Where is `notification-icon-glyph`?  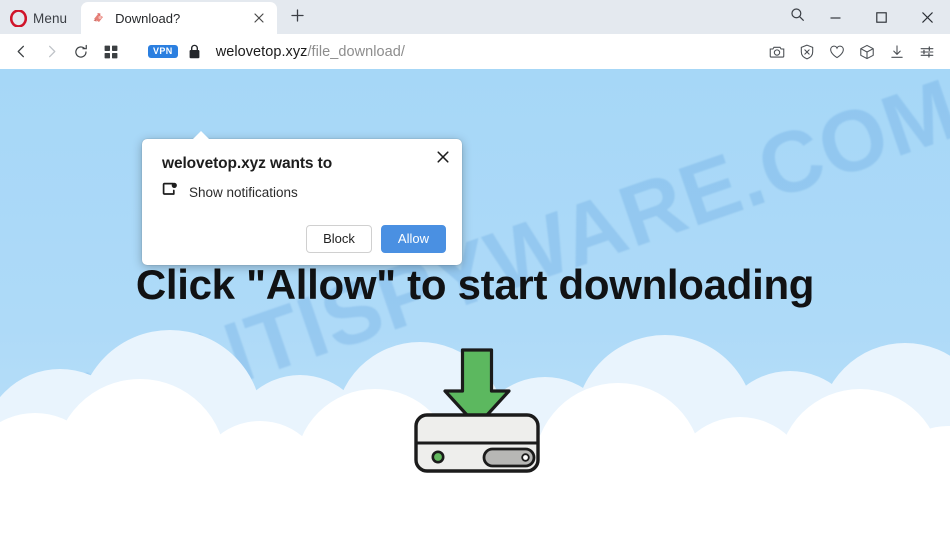
notification-icon-glyph is located at coordinates (169, 188).